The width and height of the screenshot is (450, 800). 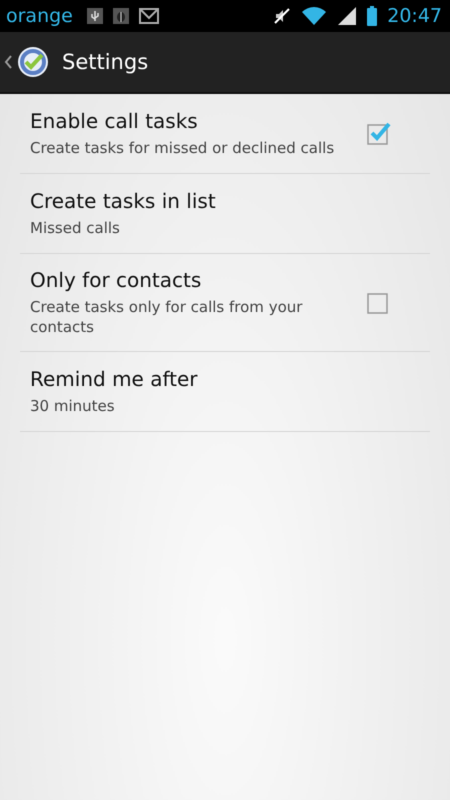 What do you see at coordinates (148, 16) in the screenshot?
I see `mail-icon` at bounding box center [148, 16].